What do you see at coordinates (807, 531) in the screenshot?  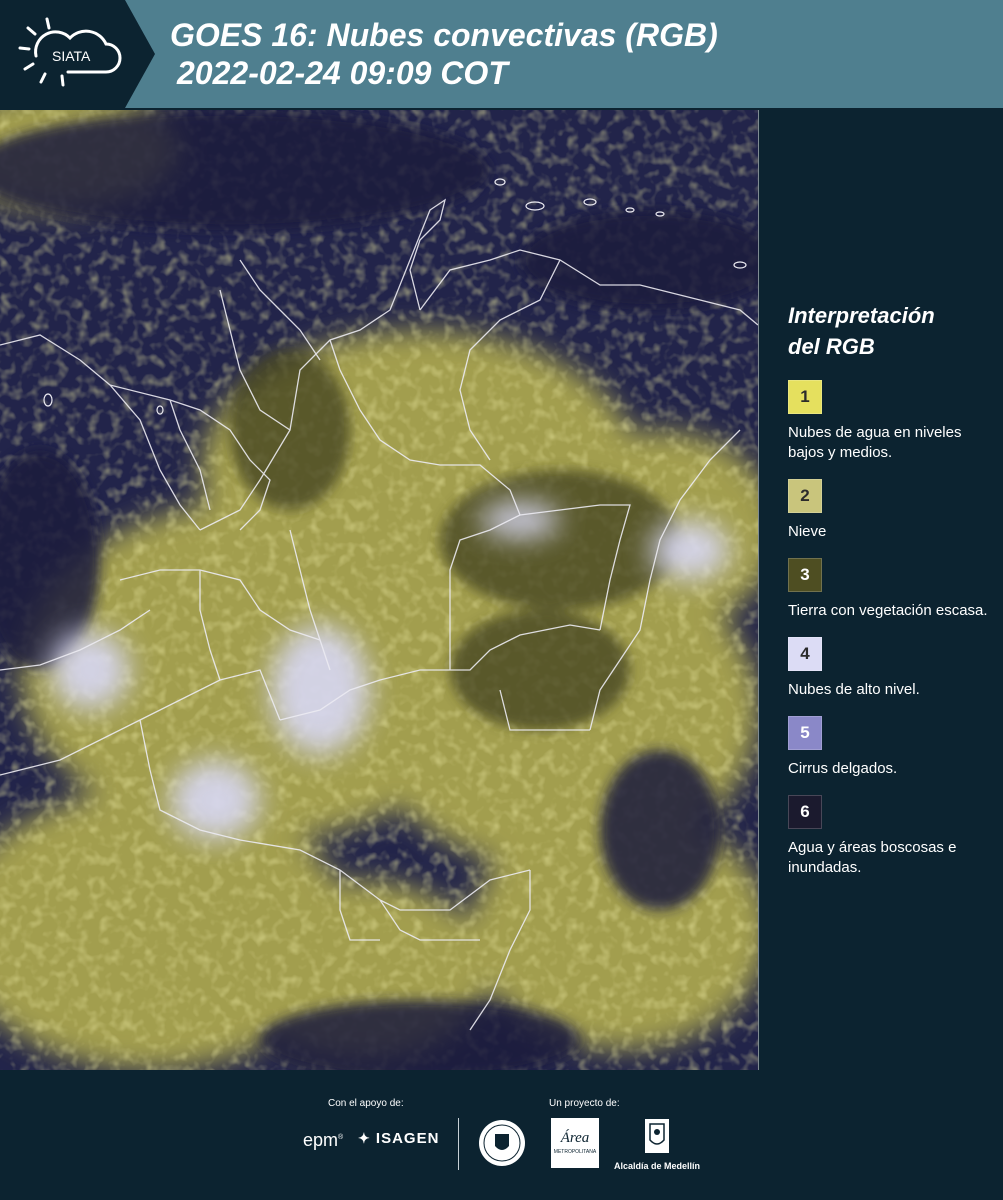 I see `legend-label: Nieve` at bounding box center [807, 531].